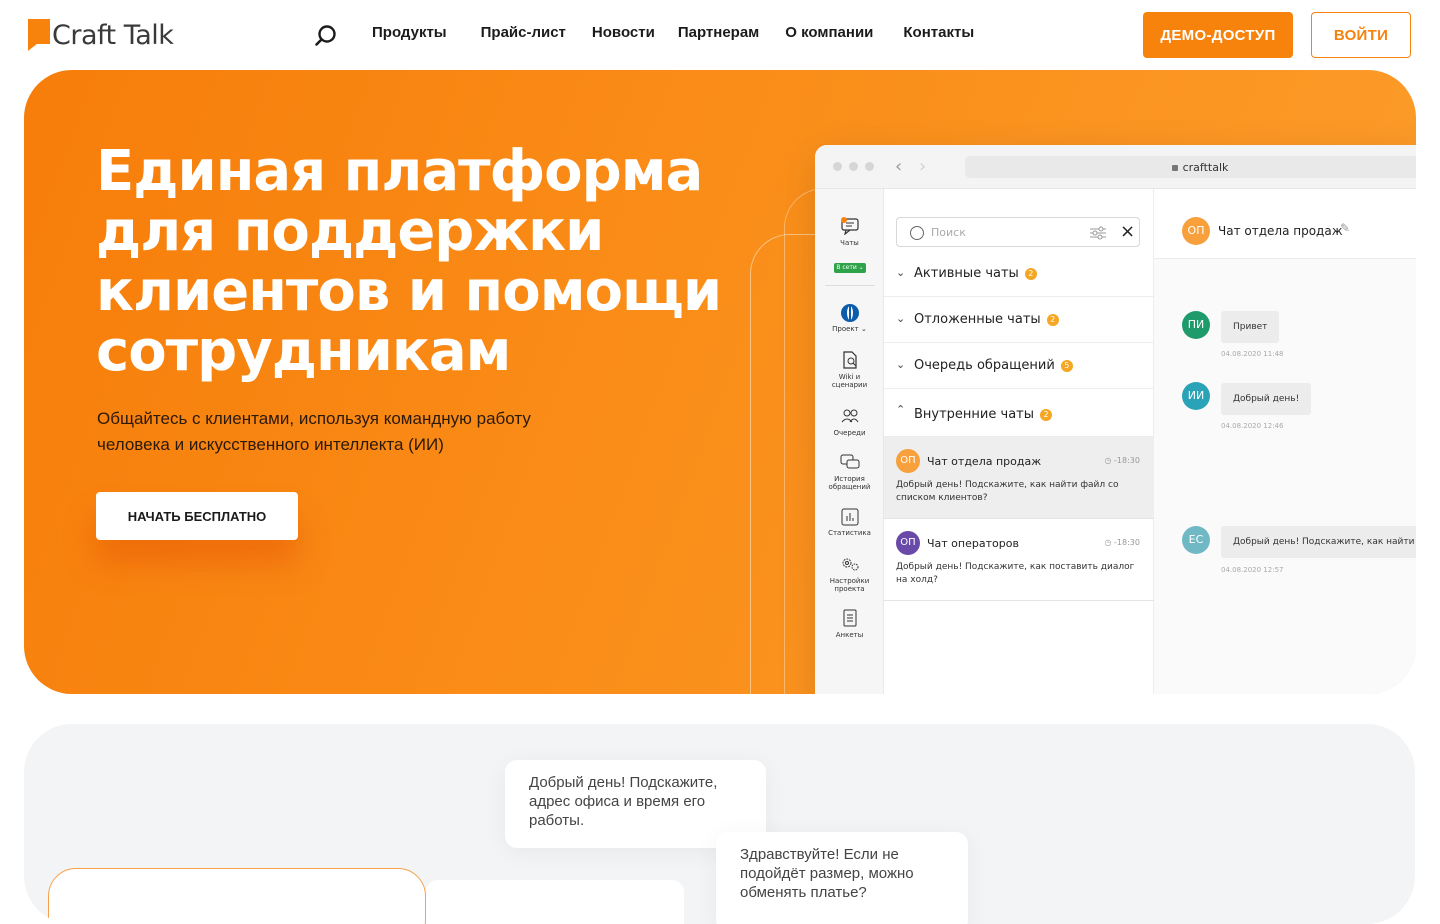 This screenshot has width=1440, height=924. I want to click on group-label: Очередь обращений, so click(984, 365).